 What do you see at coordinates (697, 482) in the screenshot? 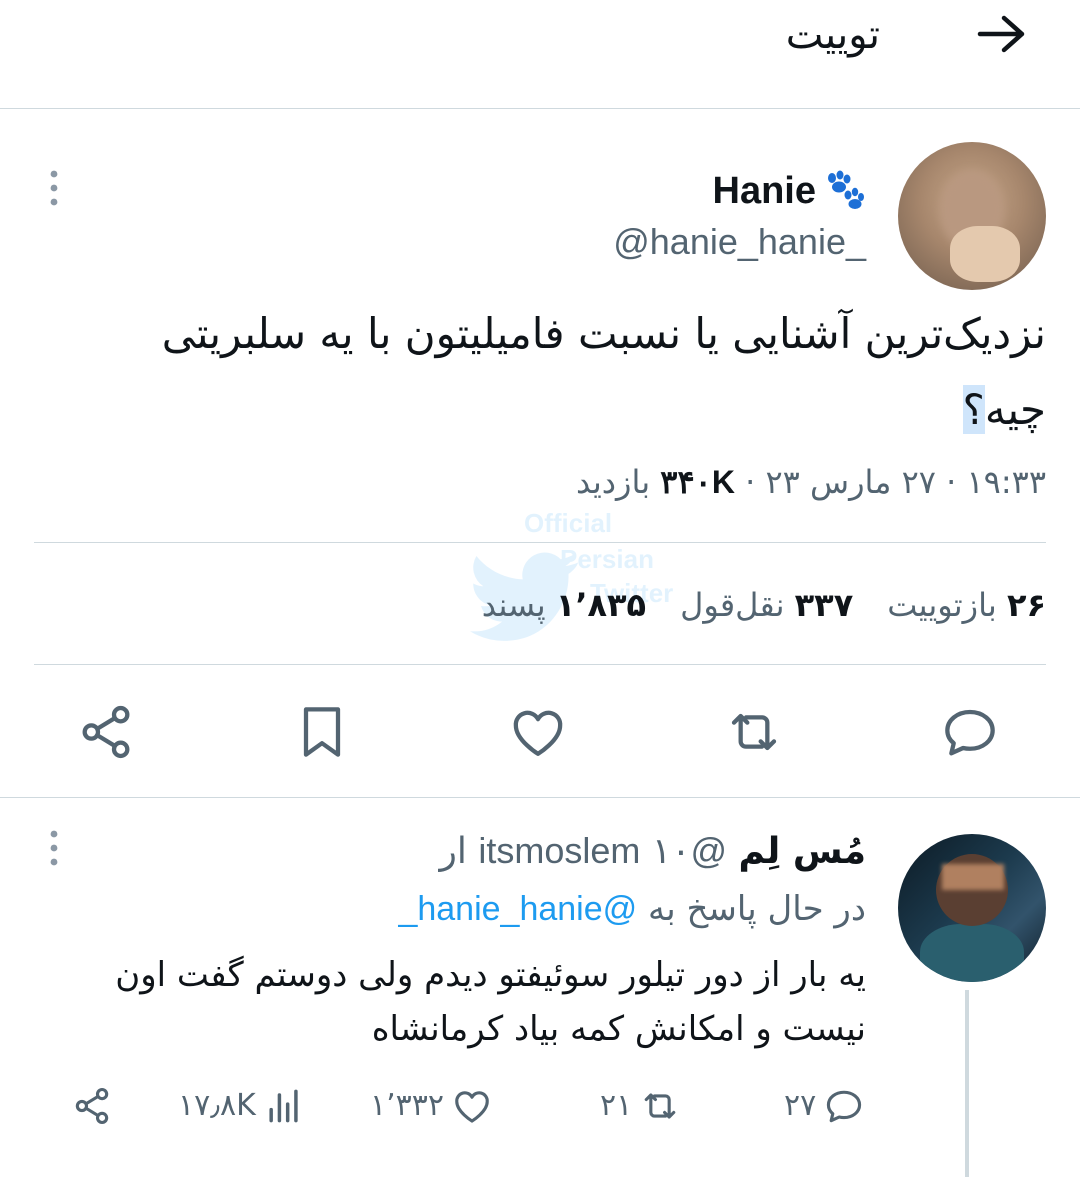
I see `views-count: ۳۴۰K` at bounding box center [697, 482].